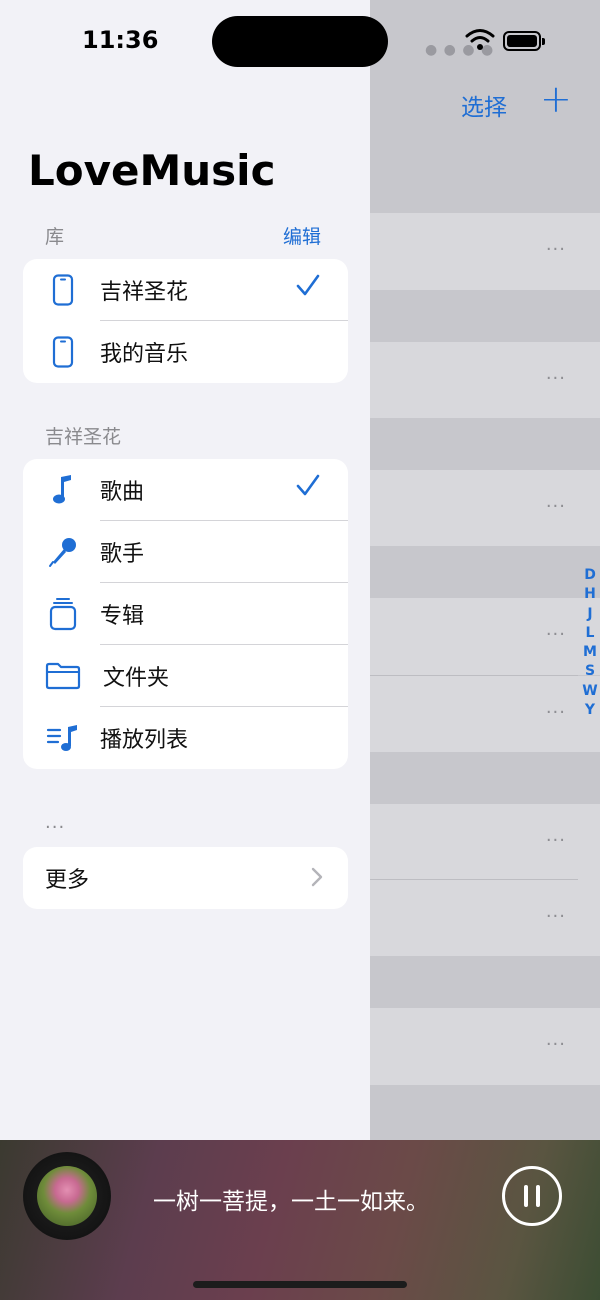 This screenshot has height=1300, width=600. I want to click on lotus-album-art, so click(67, 1196).